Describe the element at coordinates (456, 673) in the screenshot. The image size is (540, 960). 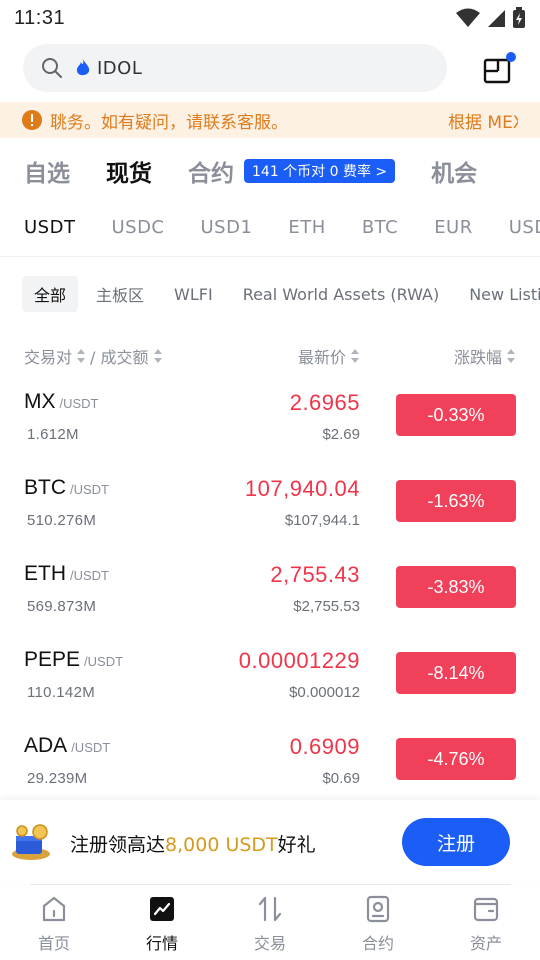
I see `change-badge: -8.14%` at that location.